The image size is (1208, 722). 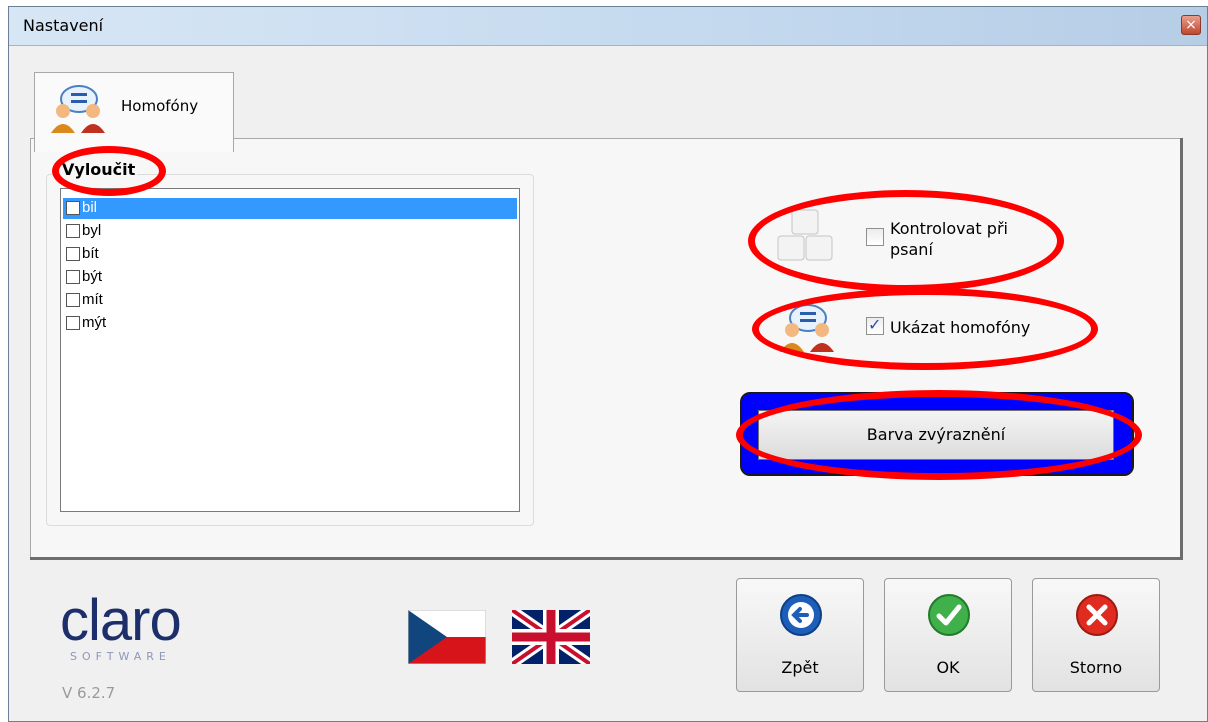 I want to click on check-while-typing-checkbox, so click(x=875, y=237).